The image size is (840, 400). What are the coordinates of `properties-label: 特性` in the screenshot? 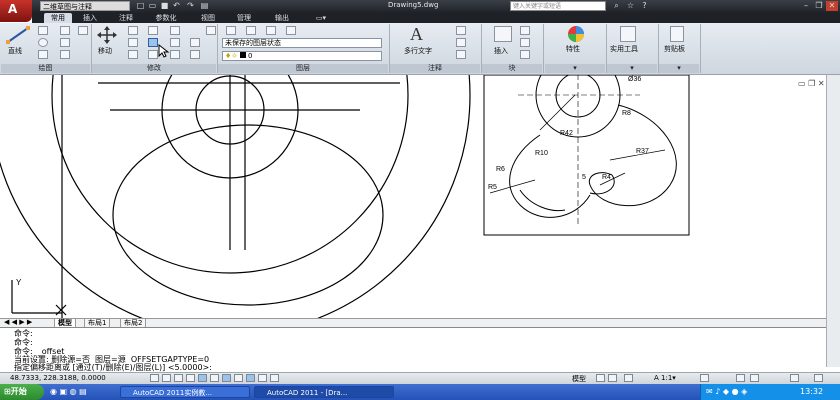 It's located at (573, 49).